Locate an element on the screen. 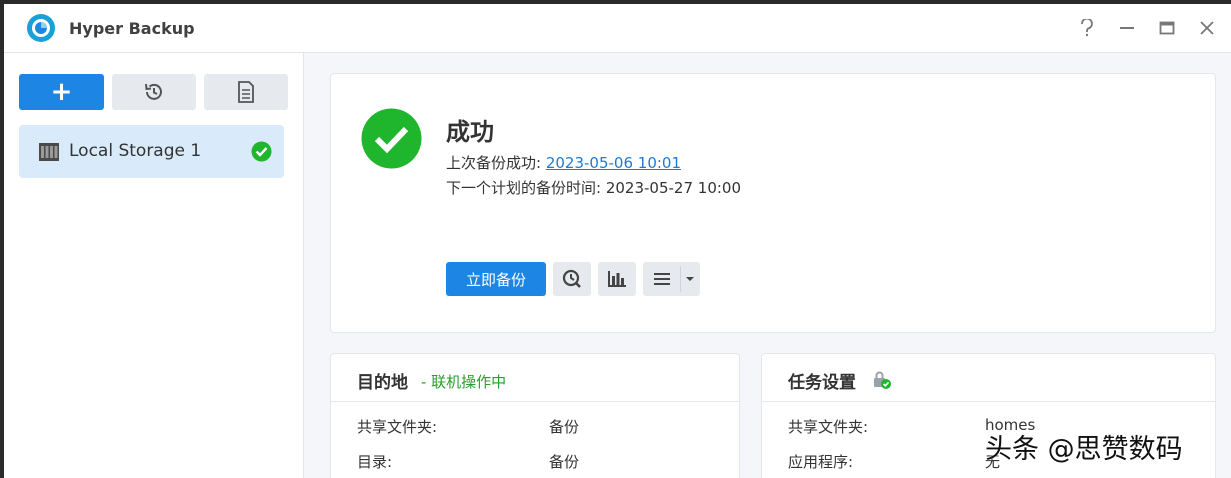 This screenshot has height=478, width=1231. destination-directory-label: 目录: is located at coordinates (375, 462).